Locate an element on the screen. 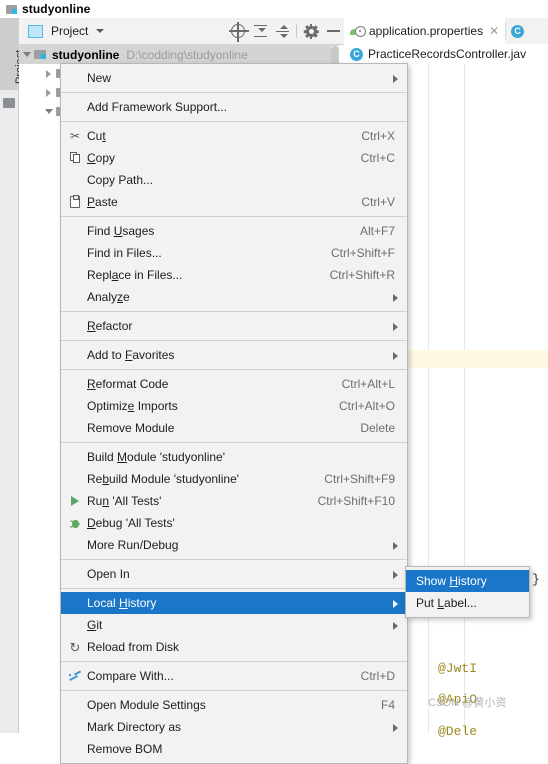 This screenshot has width=548, height=764. menu-item-new: New is located at coordinates (234, 78).